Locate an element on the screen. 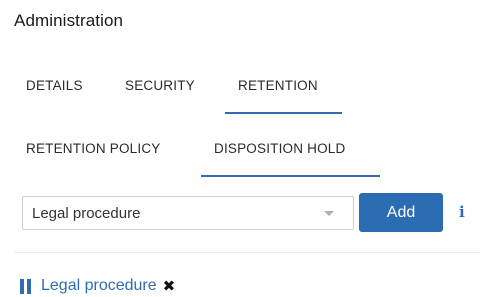 The image size is (480, 297). chevron-down-icon is located at coordinates (329, 213).